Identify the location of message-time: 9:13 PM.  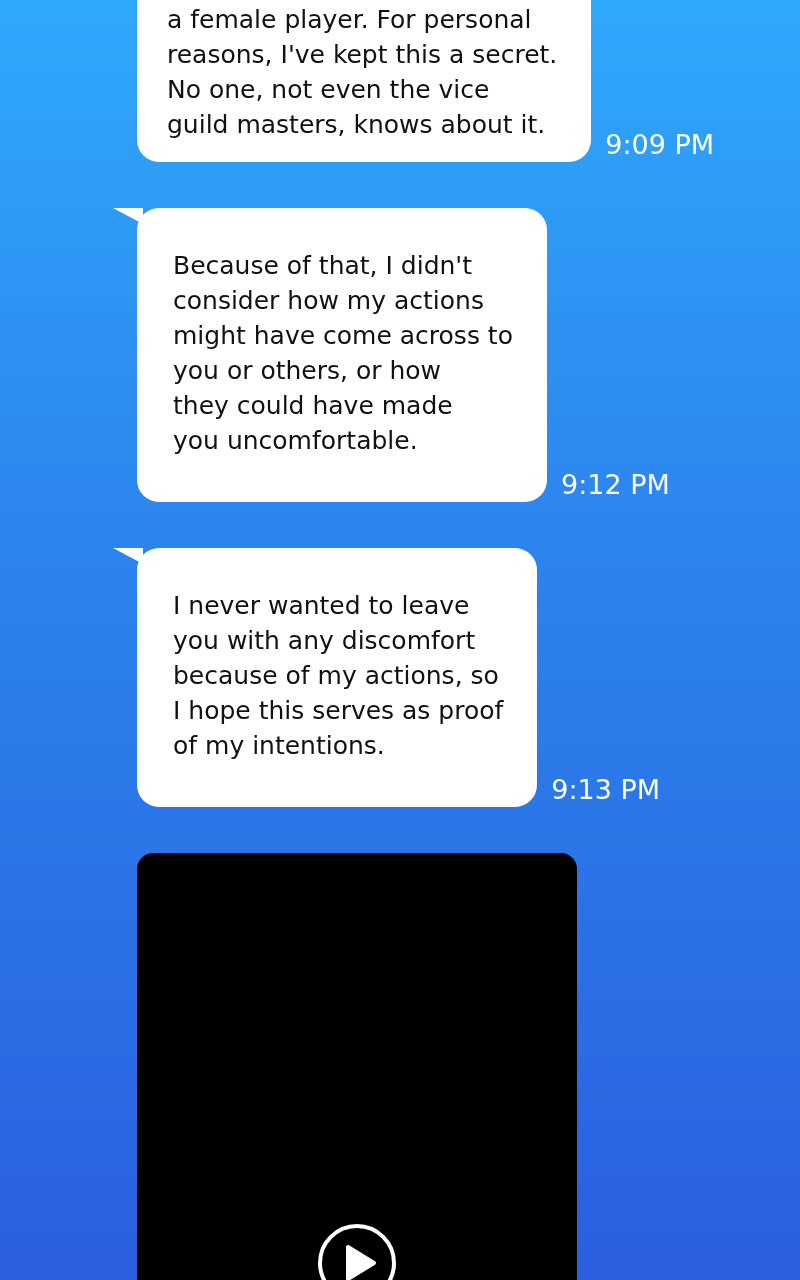
(606, 789).